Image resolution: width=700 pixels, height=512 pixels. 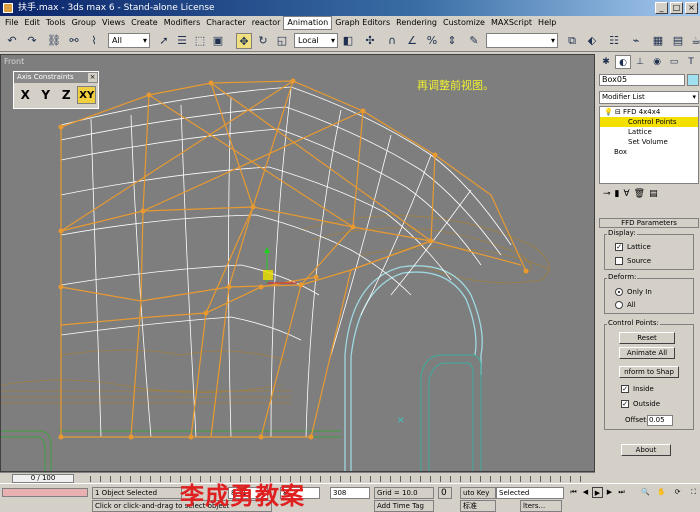 I want to click on menu-group: Group, so click(x=84, y=23).